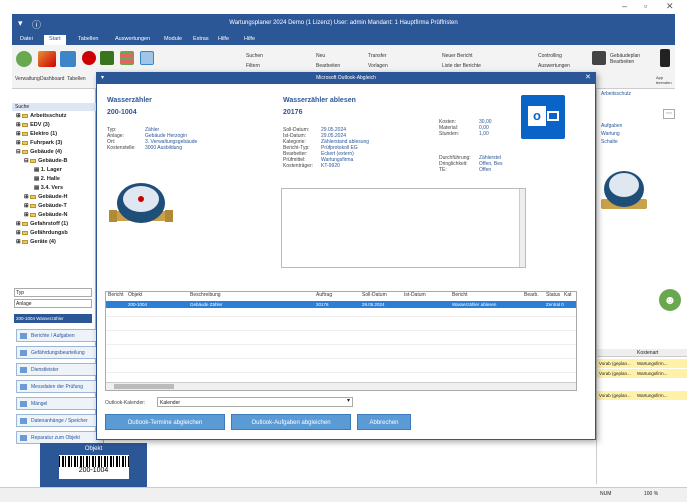  What do you see at coordinates (45, 197) in the screenshot?
I see `tree-item: ⊞ Gebäude-H` at bounding box center [45, 197].